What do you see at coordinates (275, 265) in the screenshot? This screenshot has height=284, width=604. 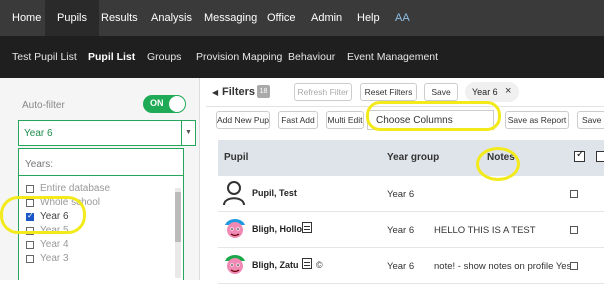 I see `pupil-name: Bligh, Zatu` at bounding box center [275, 265].